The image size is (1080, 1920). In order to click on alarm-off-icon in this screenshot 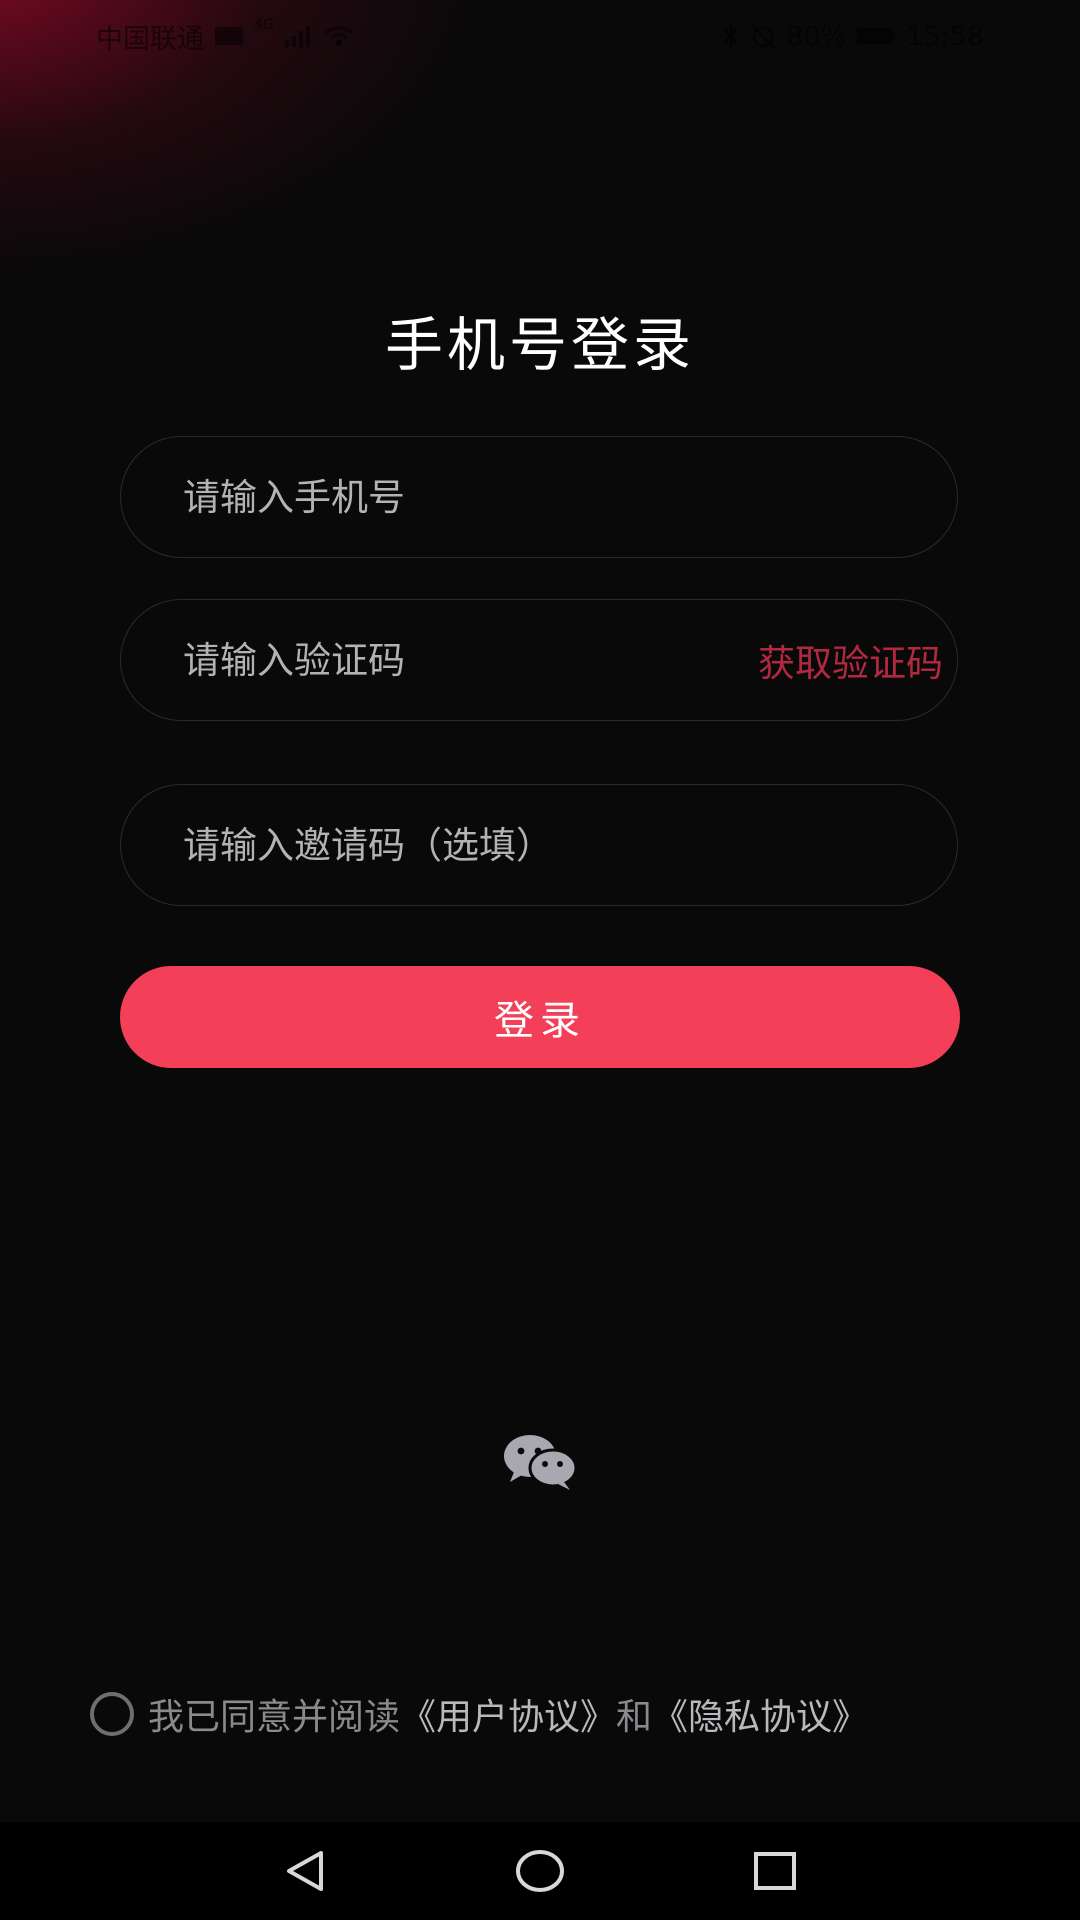, I will do `click(763, 36)`.